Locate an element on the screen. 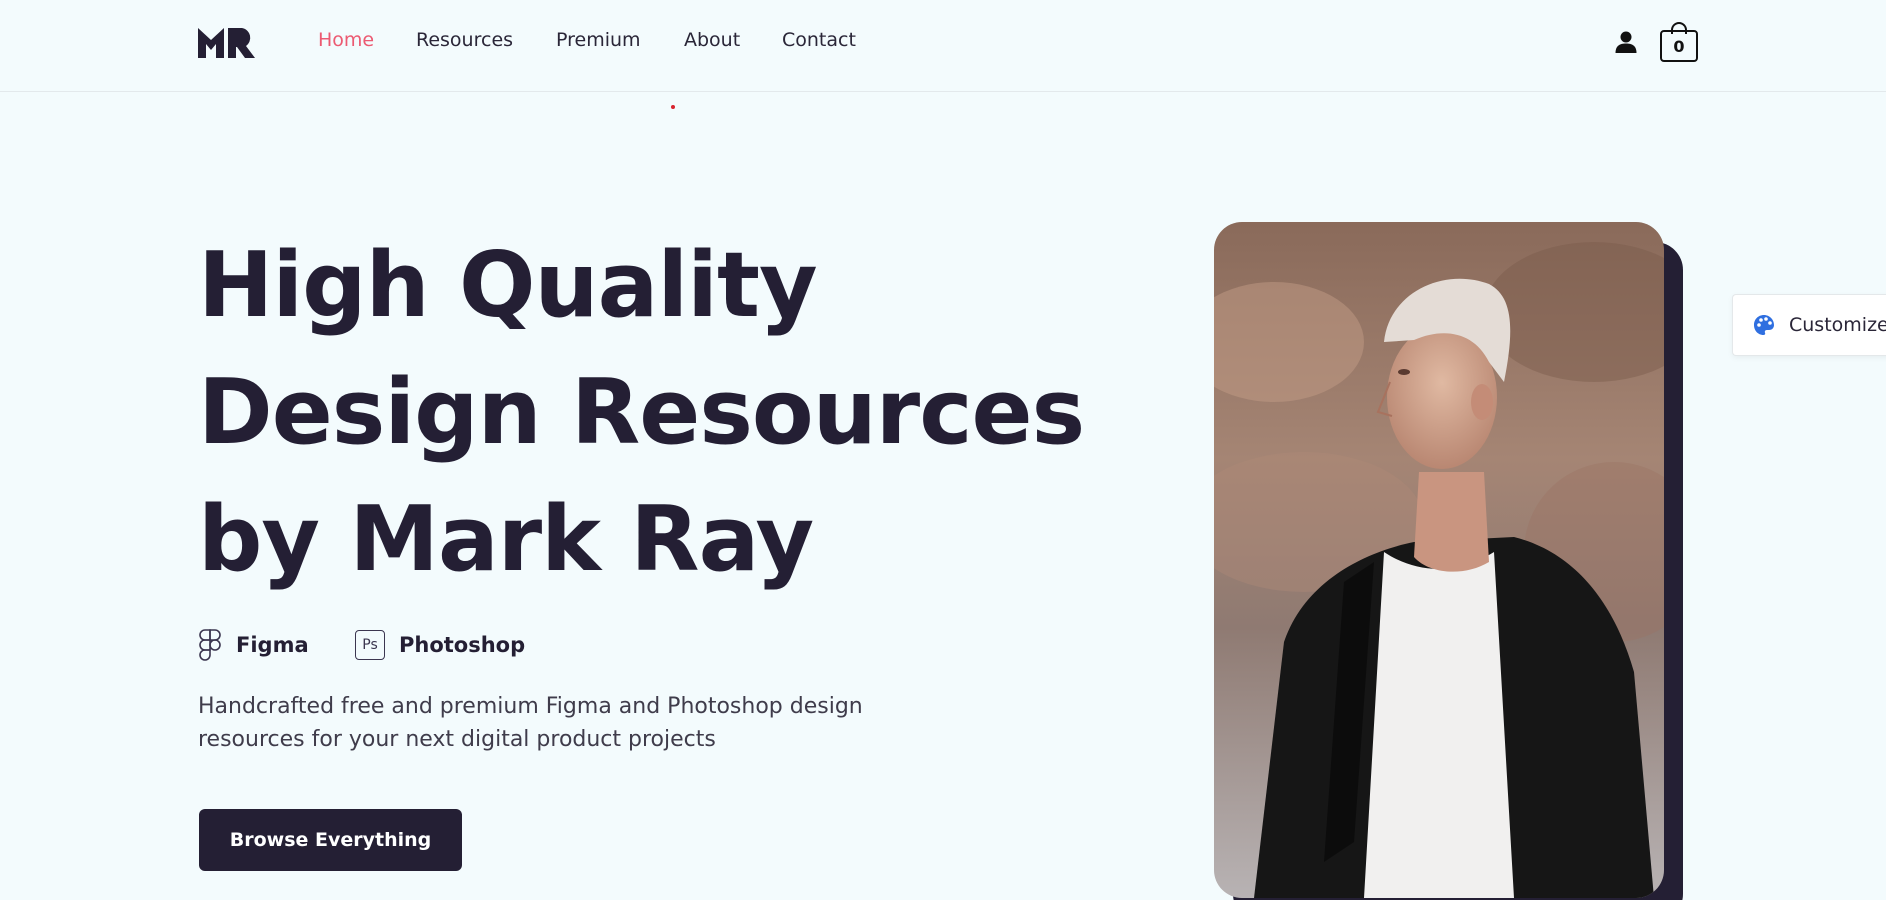  browse-everything-button: Browse Everything is located at coordinates (330, 840).